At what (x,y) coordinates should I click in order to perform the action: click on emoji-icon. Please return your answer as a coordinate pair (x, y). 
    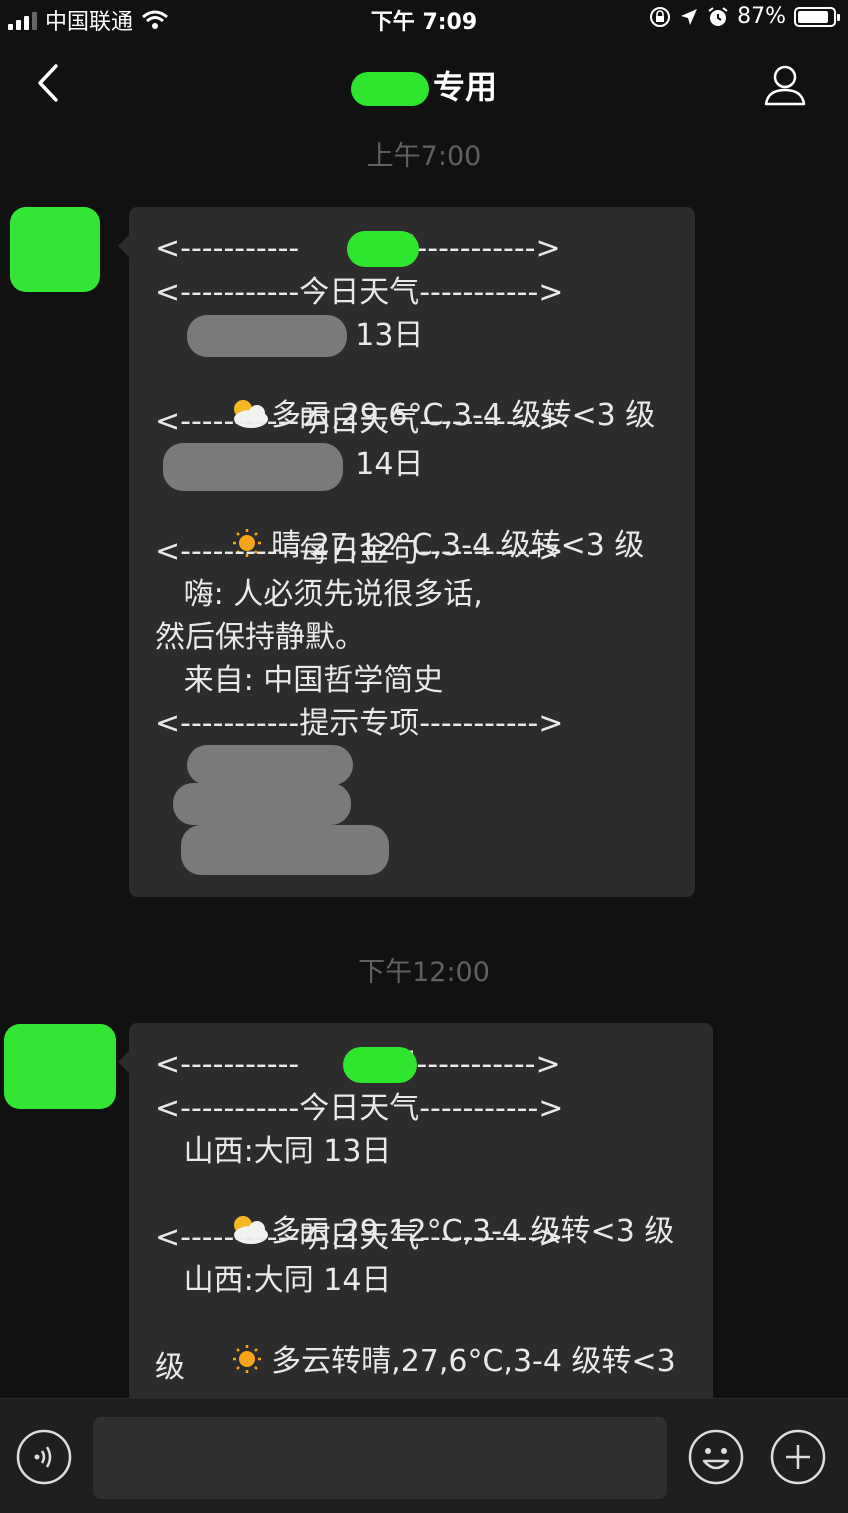
    Looking at the image, I should click on (716, 1457).